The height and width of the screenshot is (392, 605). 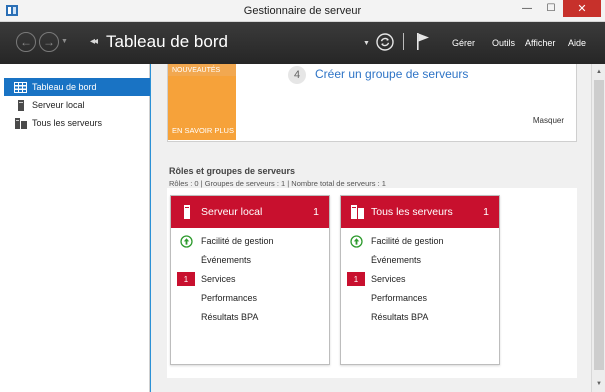 I want to click on sidebar-item-all-servers: Tous les serveurs, so click(x=77, y=123).